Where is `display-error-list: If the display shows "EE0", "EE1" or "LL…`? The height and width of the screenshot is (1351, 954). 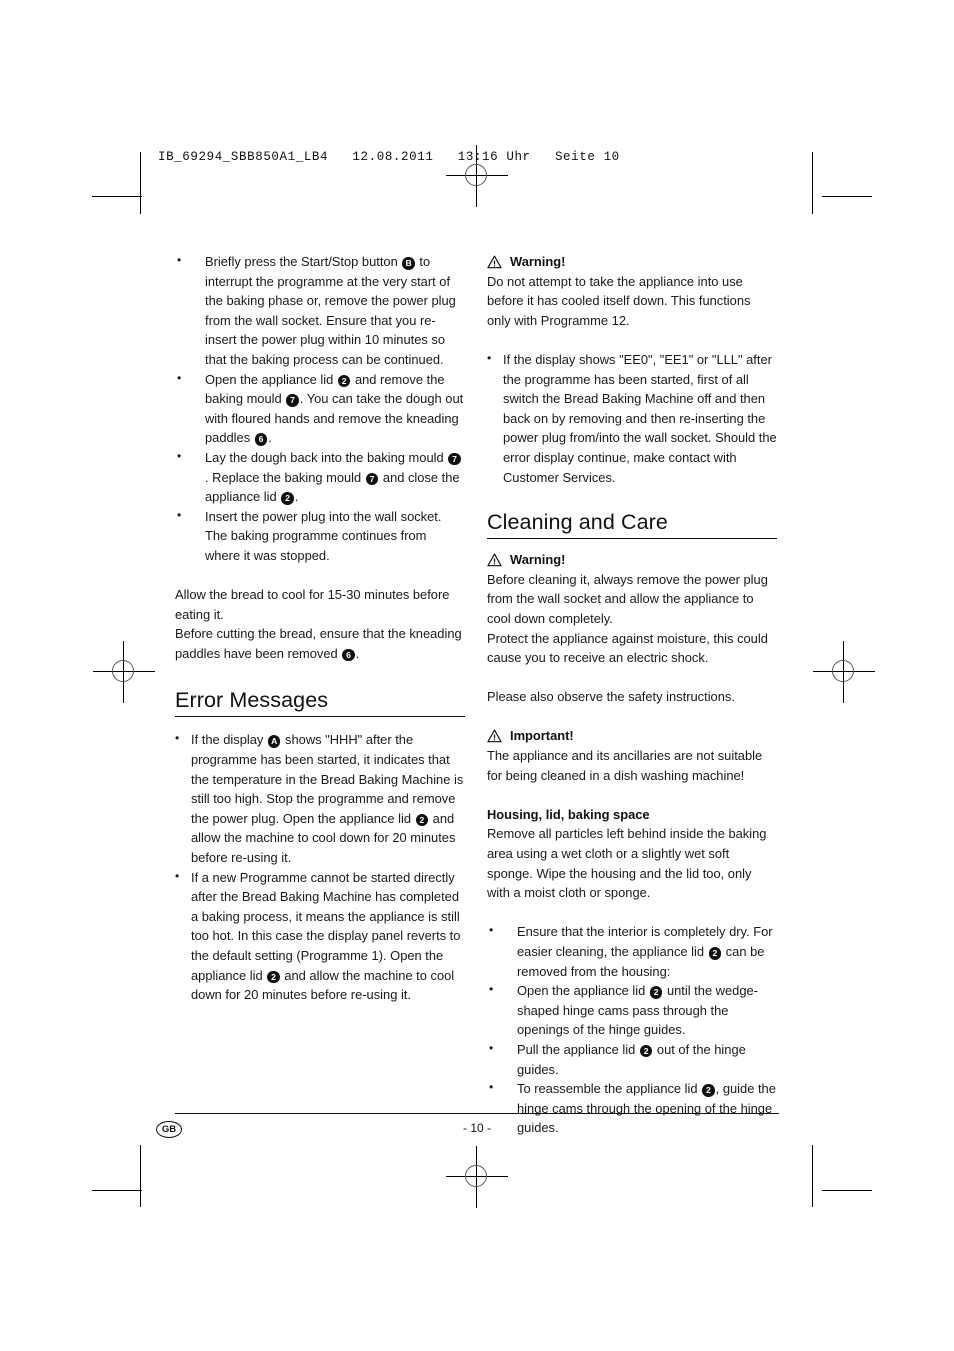
display-error-list: If the display shows "EE0", "EE1" or "LL… is located at coordinates (632, 418).